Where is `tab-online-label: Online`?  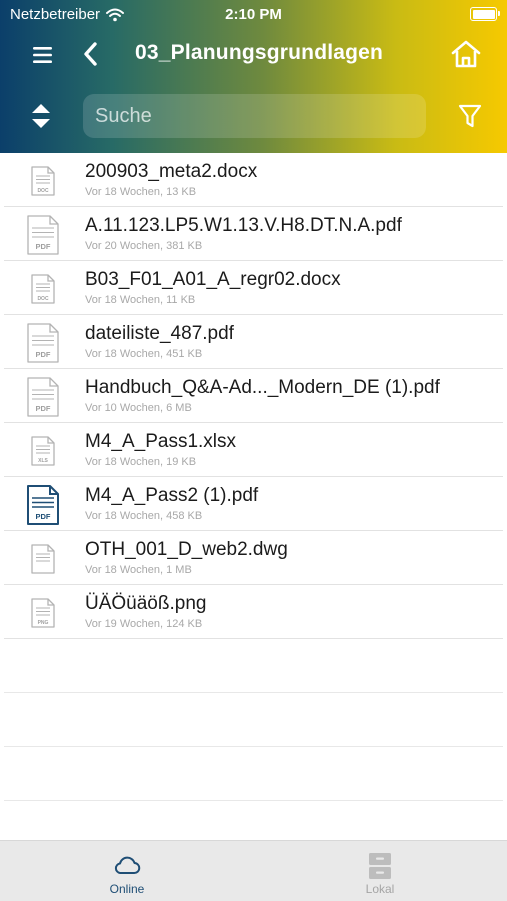 tab-online-label: Online is located at coordinates (127, 889).